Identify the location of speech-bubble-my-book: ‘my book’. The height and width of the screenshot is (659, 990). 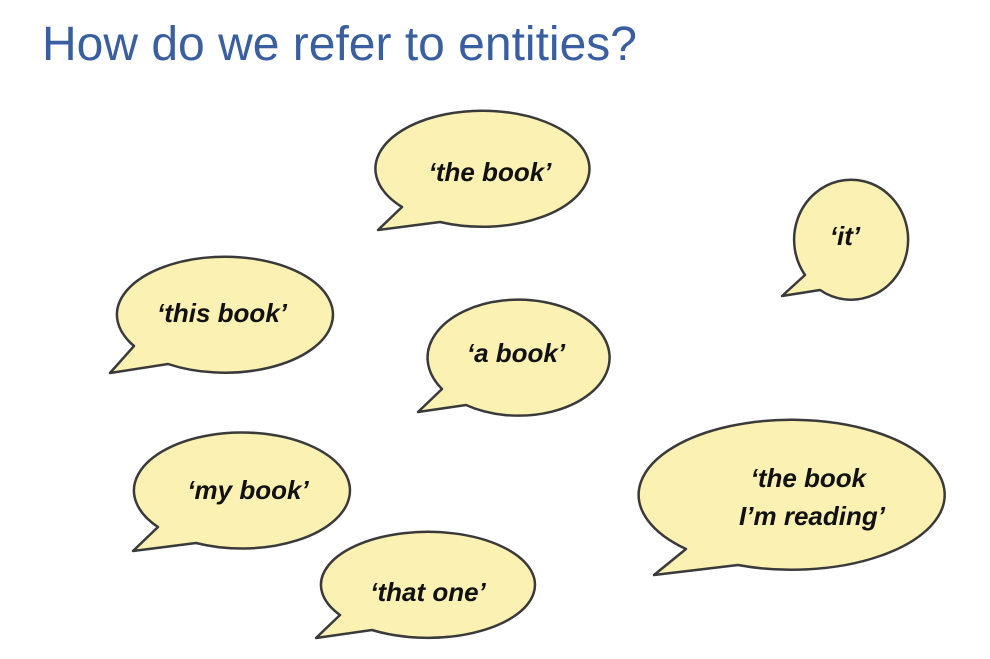
(241, 492).